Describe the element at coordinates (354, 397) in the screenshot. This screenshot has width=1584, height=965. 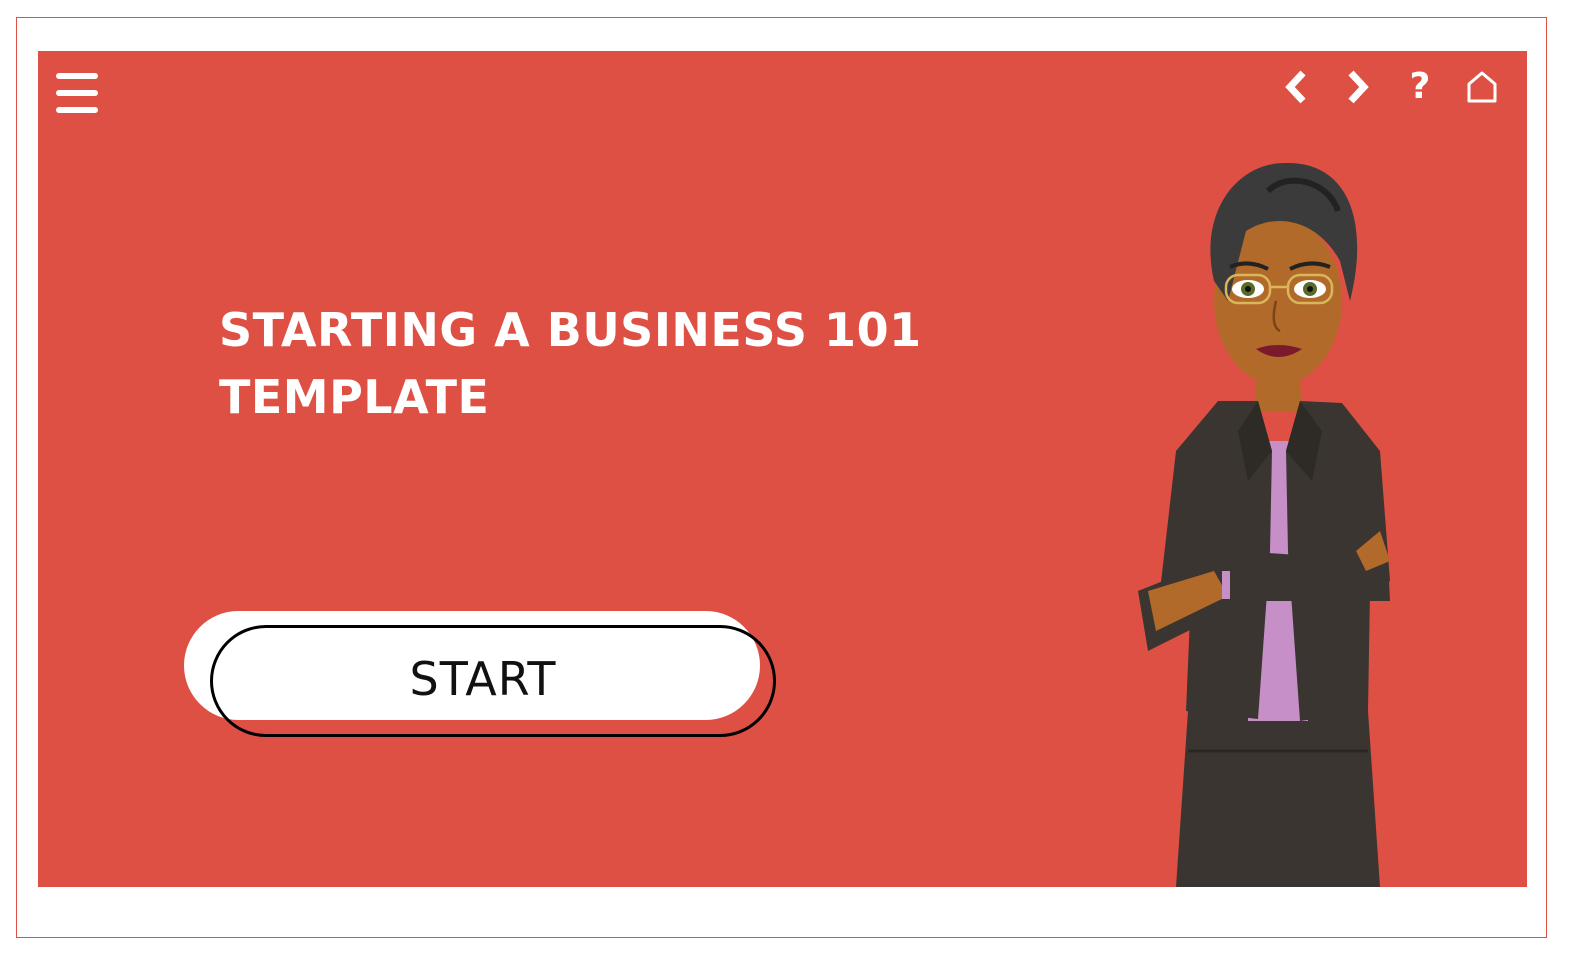
I see `title-line-2: TEMPLATE` at that location.